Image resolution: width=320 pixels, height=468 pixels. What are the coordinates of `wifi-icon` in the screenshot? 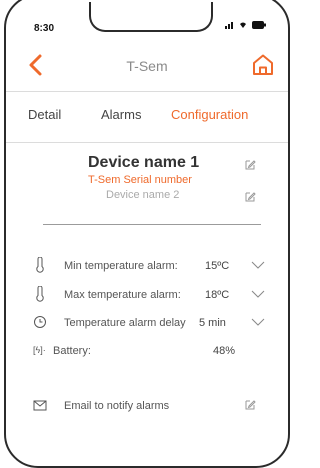 It's located at (243, 25).